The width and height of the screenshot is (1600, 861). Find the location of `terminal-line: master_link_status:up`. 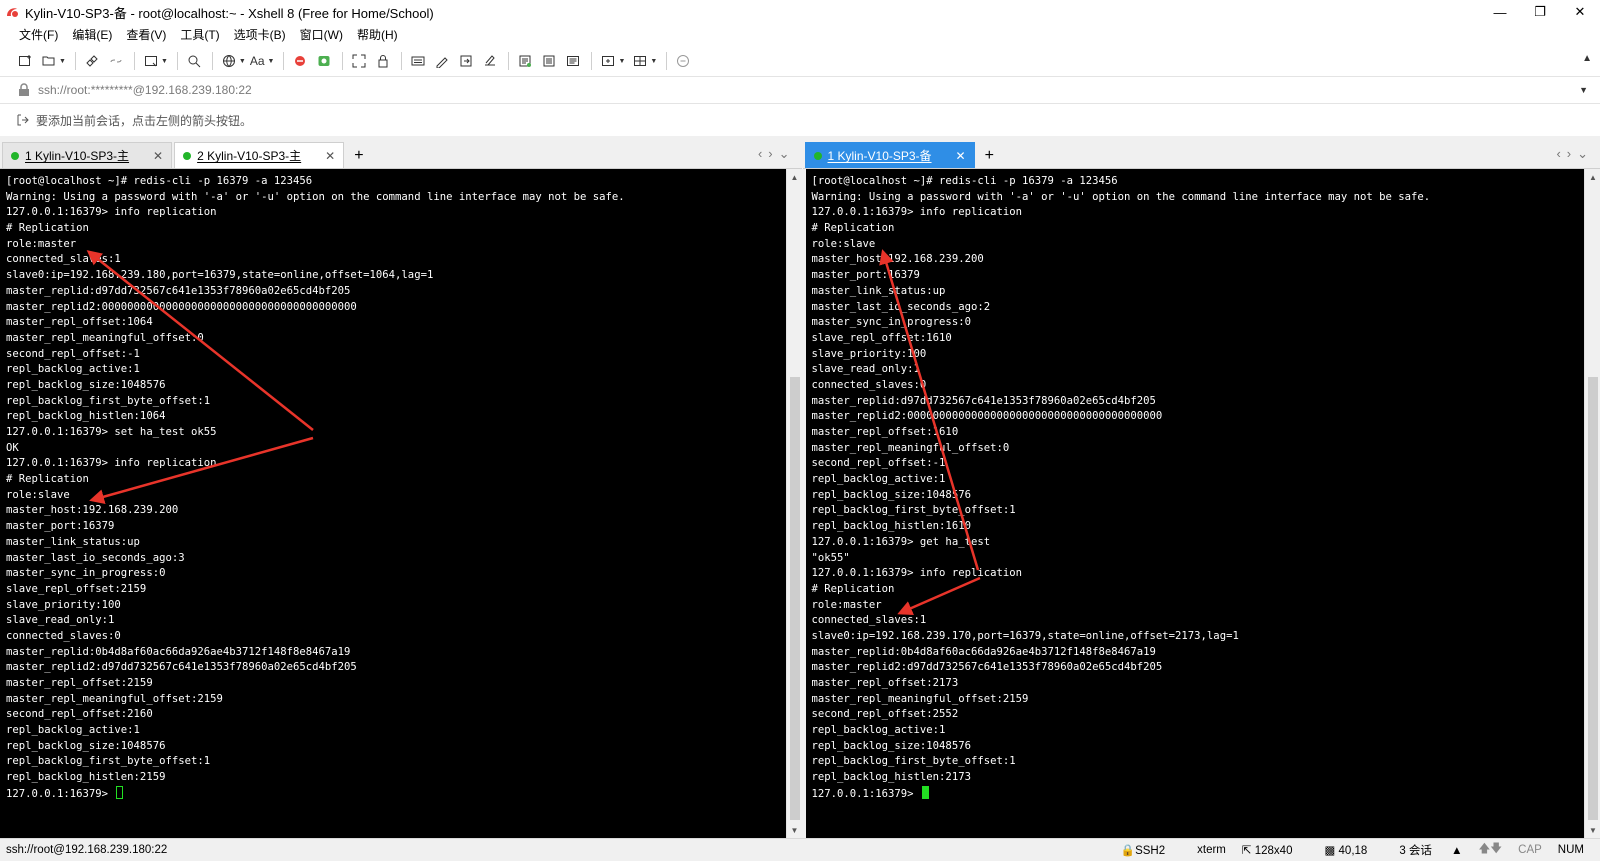

terminal-line: master_link_status:up is located at coordinates (396, 543).